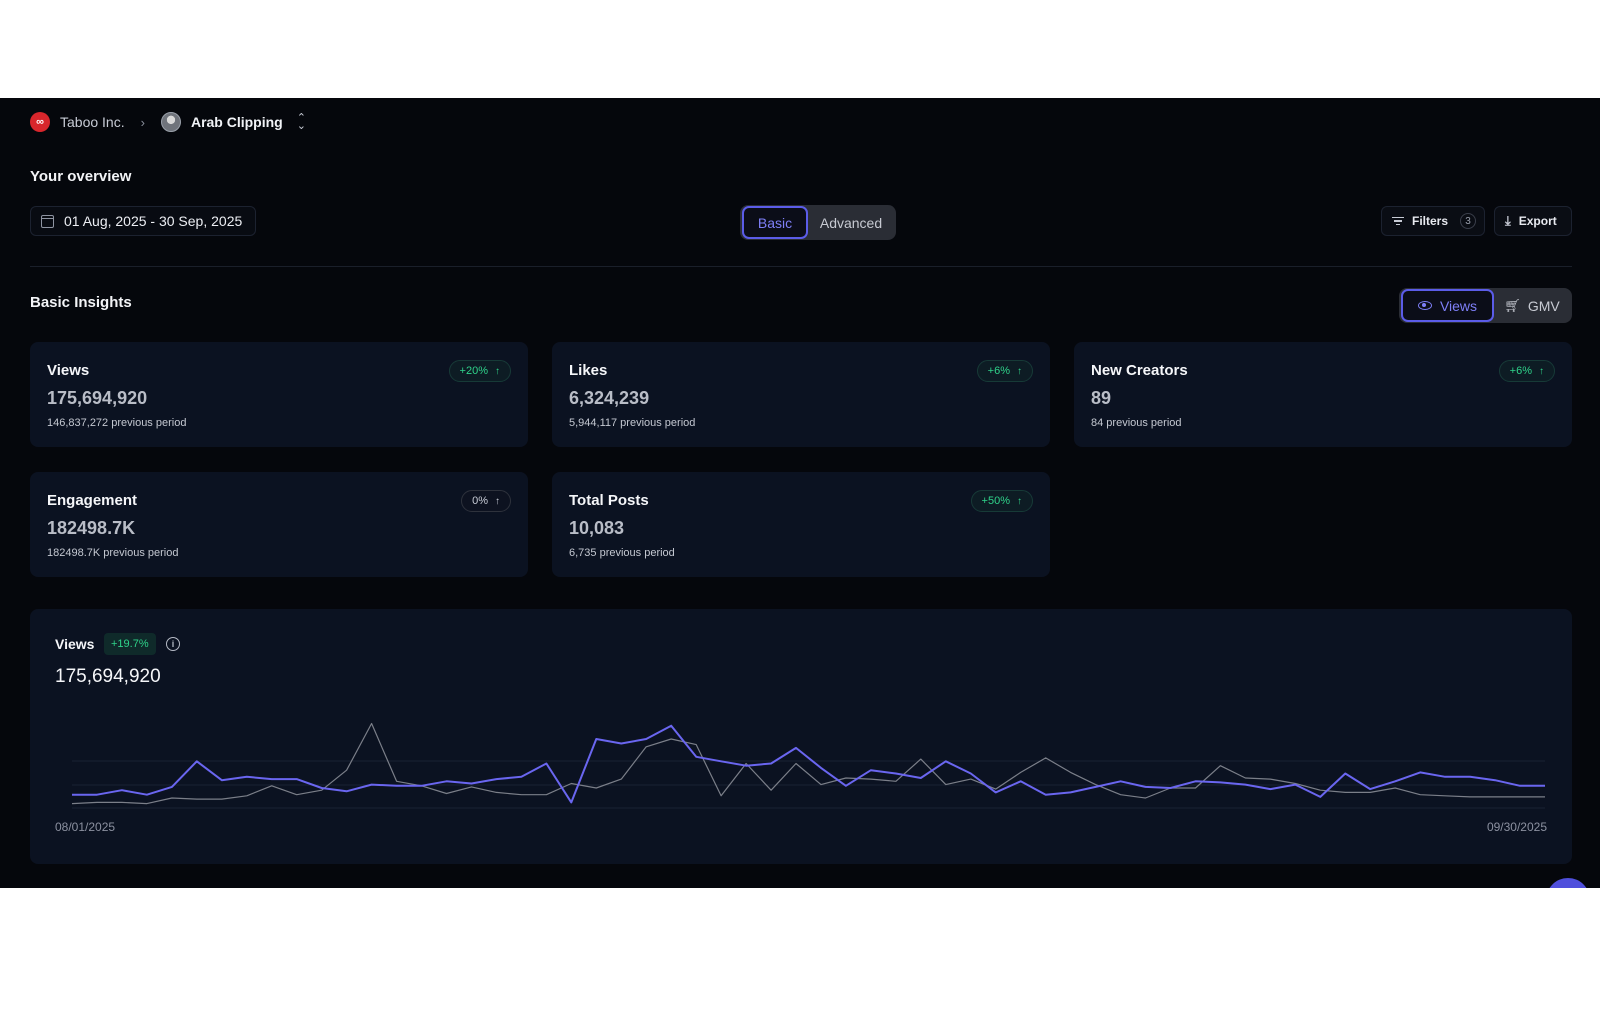 Image resolution: width=1600 pixels, height=1028 pixels. What do you see at coordinates (622, 553) in the screenshot?
I see `card-previous: 6,735 previous period` at bounding box center [622, 553].